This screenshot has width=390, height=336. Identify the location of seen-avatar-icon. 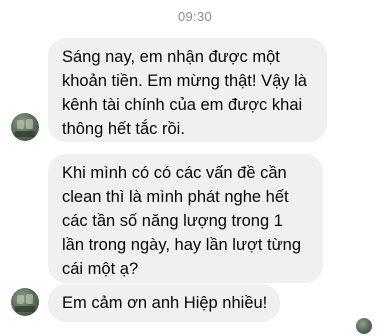
(364, 326).